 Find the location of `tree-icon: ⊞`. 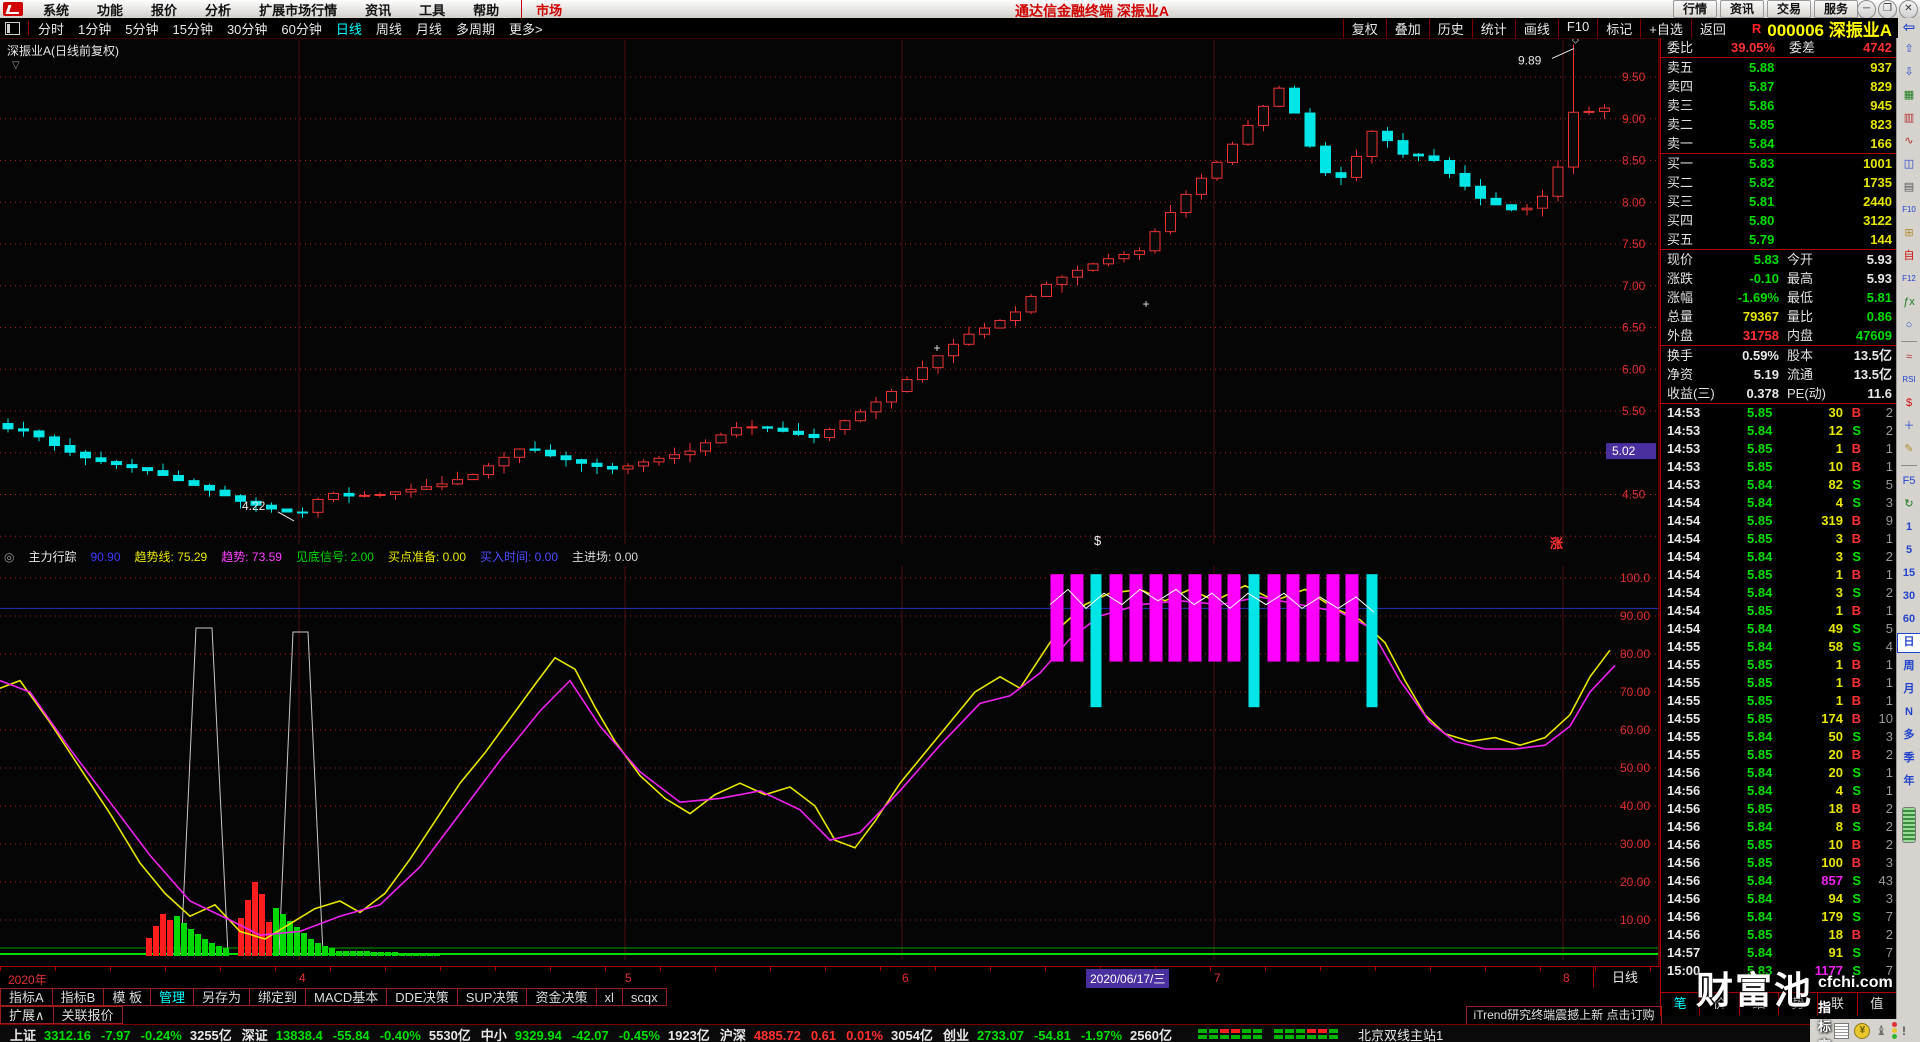

tree-icon: ⊞ is located at coordinates (1909, 233).